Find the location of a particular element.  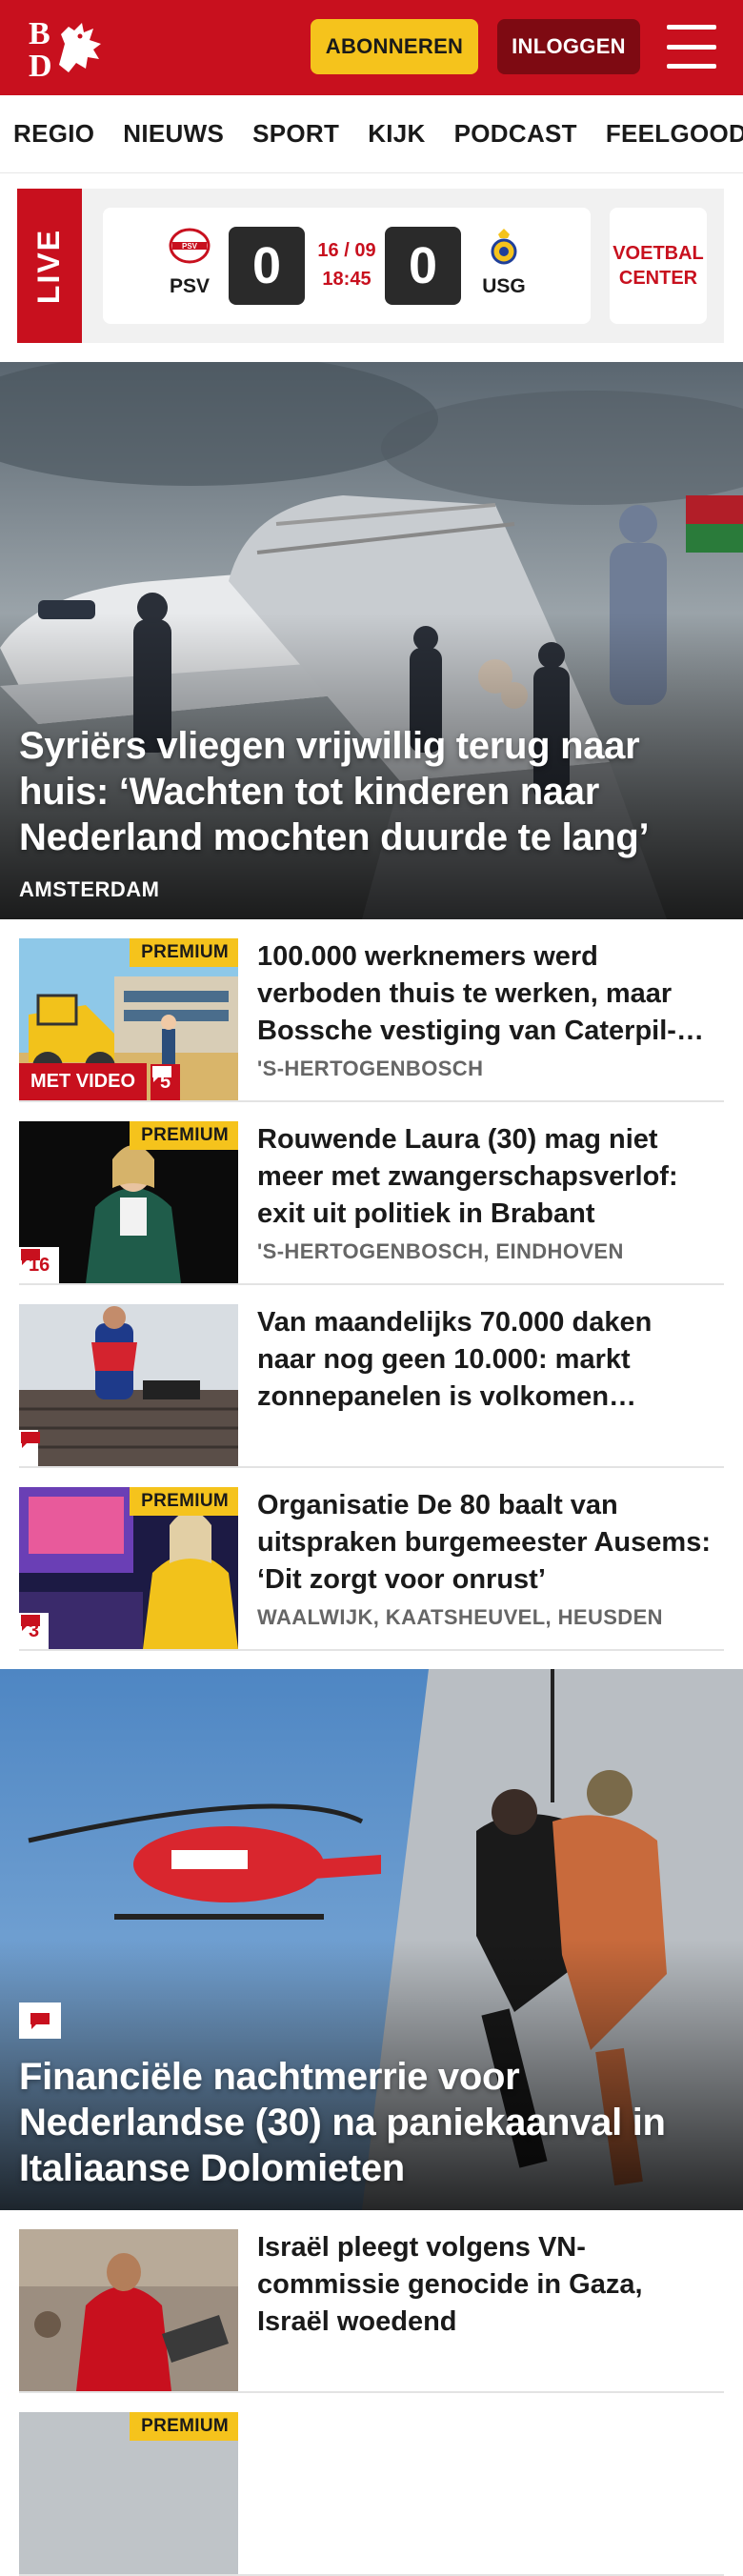

match-card: PSV PSV 0 16 / 09 18:45 0 USG is located at coordinates (347, 266).